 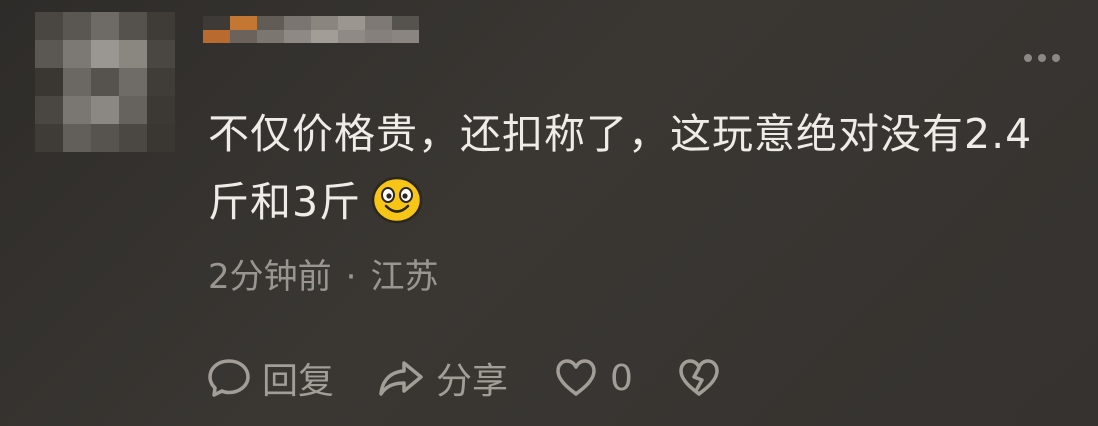 I want to click on share-label: 分享, so click(x=472, y=381).